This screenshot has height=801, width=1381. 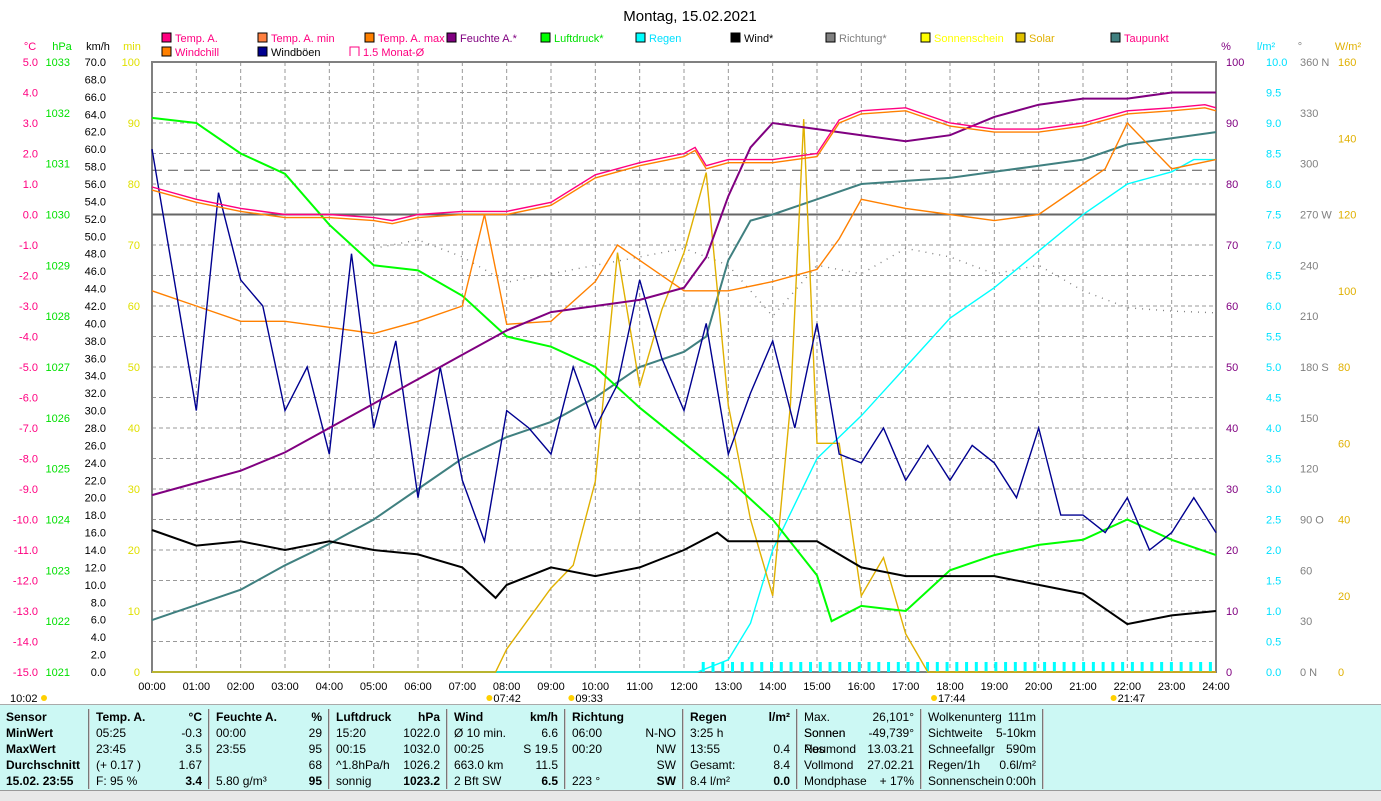 I want to click on x-tick-label: 19:00, so click(x=995, y=687).